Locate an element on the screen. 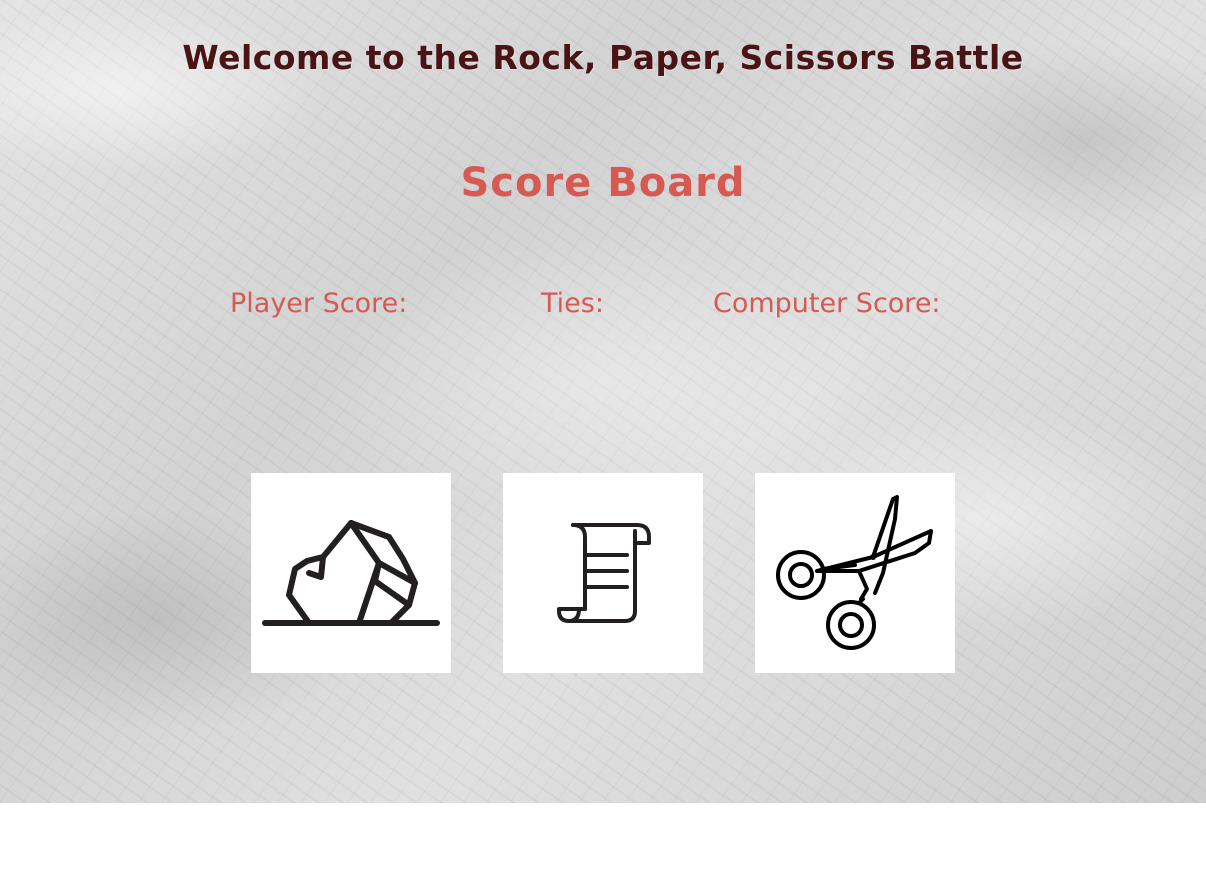  scoreboard: Player Score: Ties: Computer Score: is located at coordinates (603, 308).